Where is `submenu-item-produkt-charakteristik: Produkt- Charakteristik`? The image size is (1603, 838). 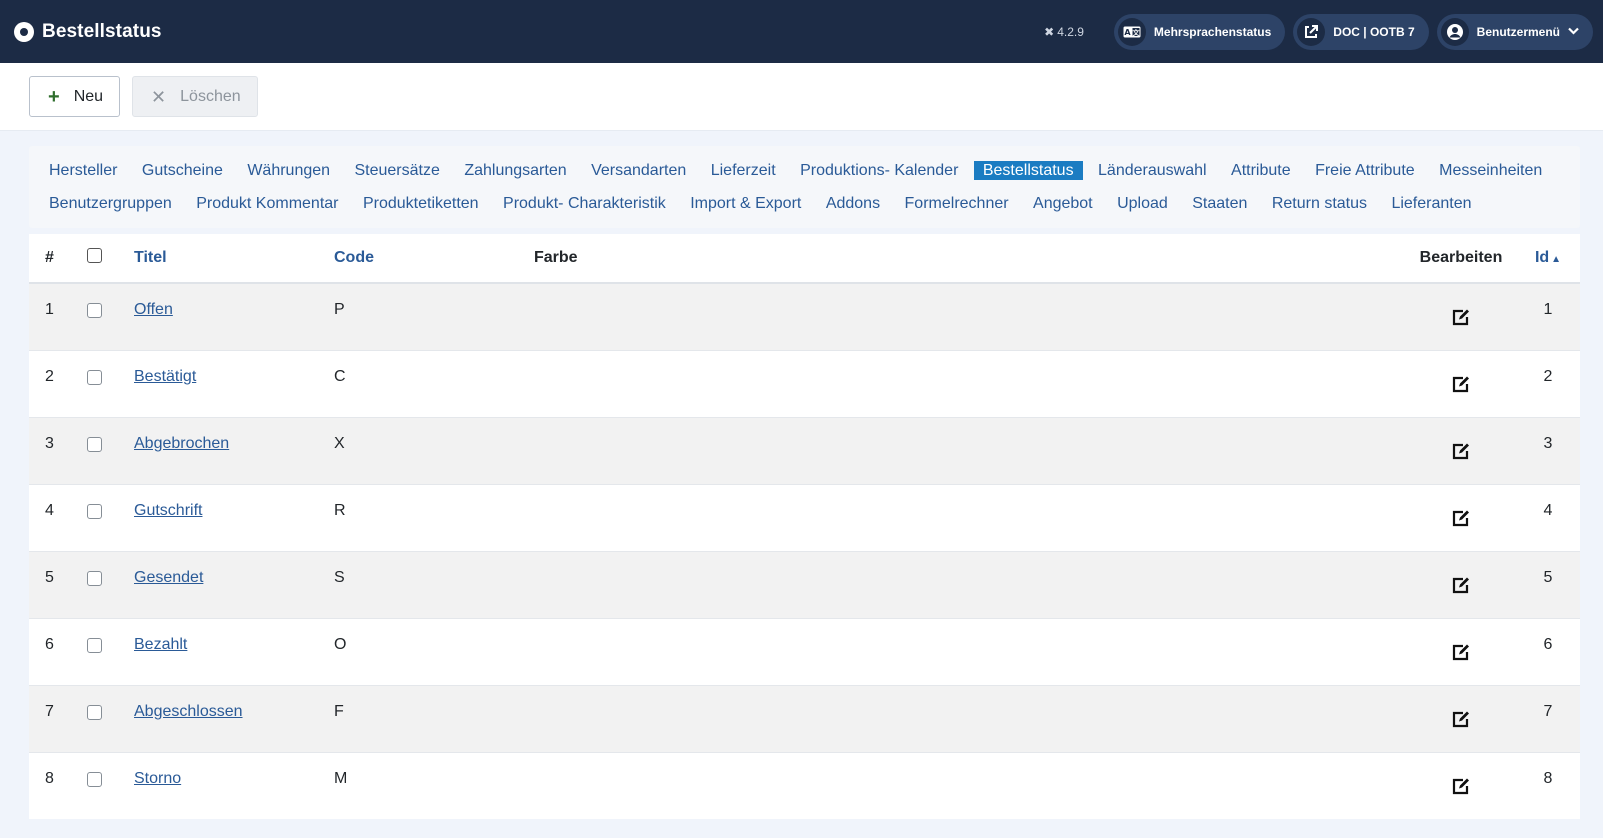
submenu-item-produkt-charakteristik: Produkt- Charakteristik is located at coordinates (584, 203).